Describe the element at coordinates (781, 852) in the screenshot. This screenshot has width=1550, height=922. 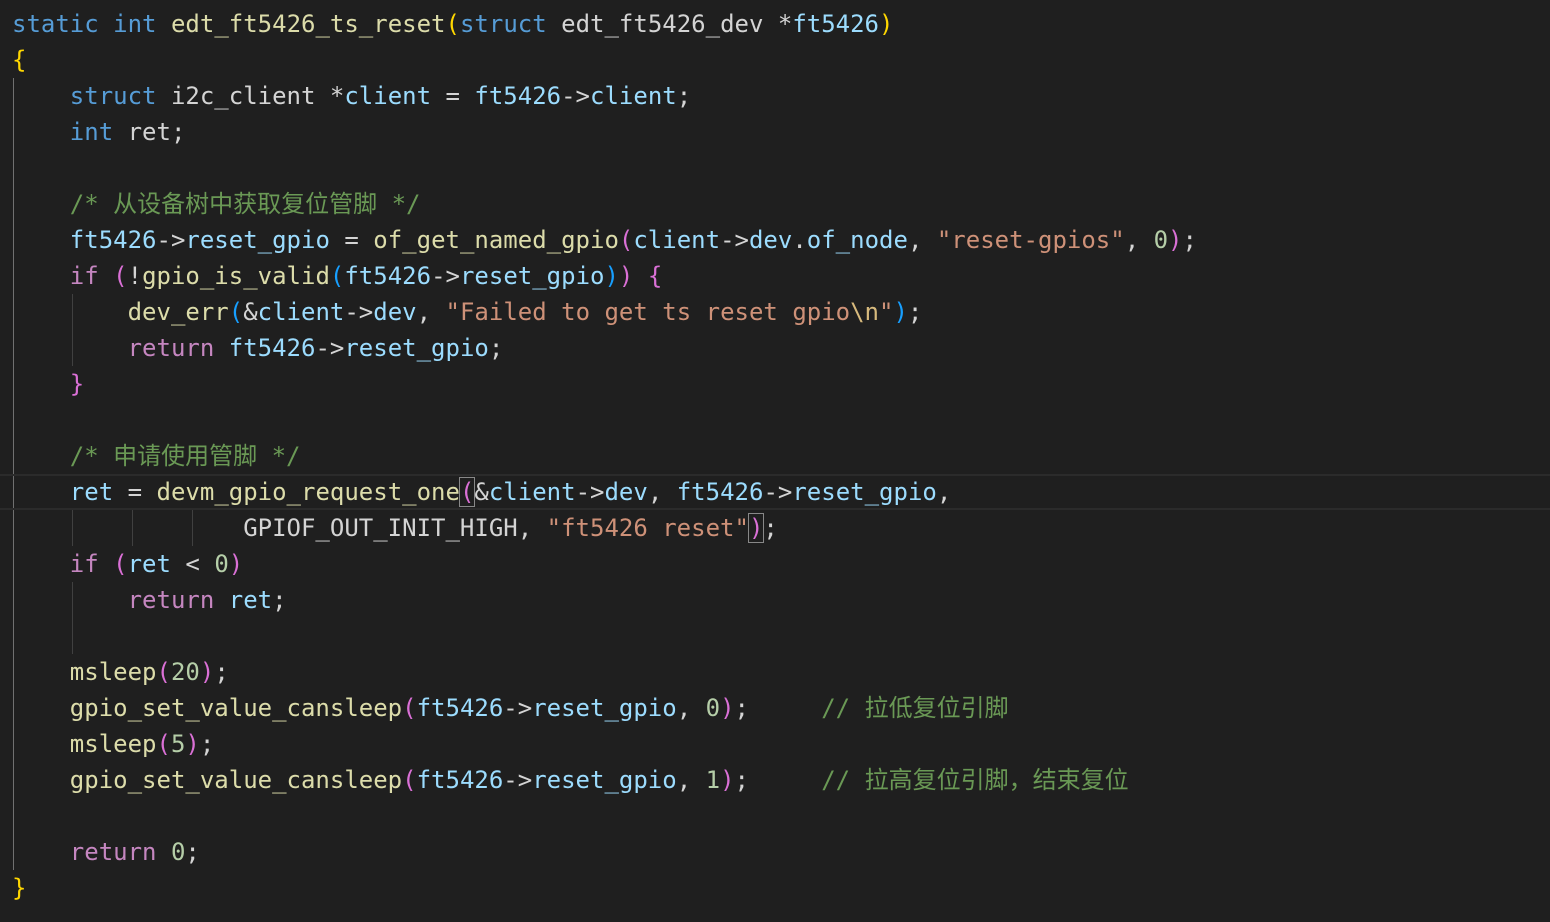
I see `code-line: return 0;` at that location.